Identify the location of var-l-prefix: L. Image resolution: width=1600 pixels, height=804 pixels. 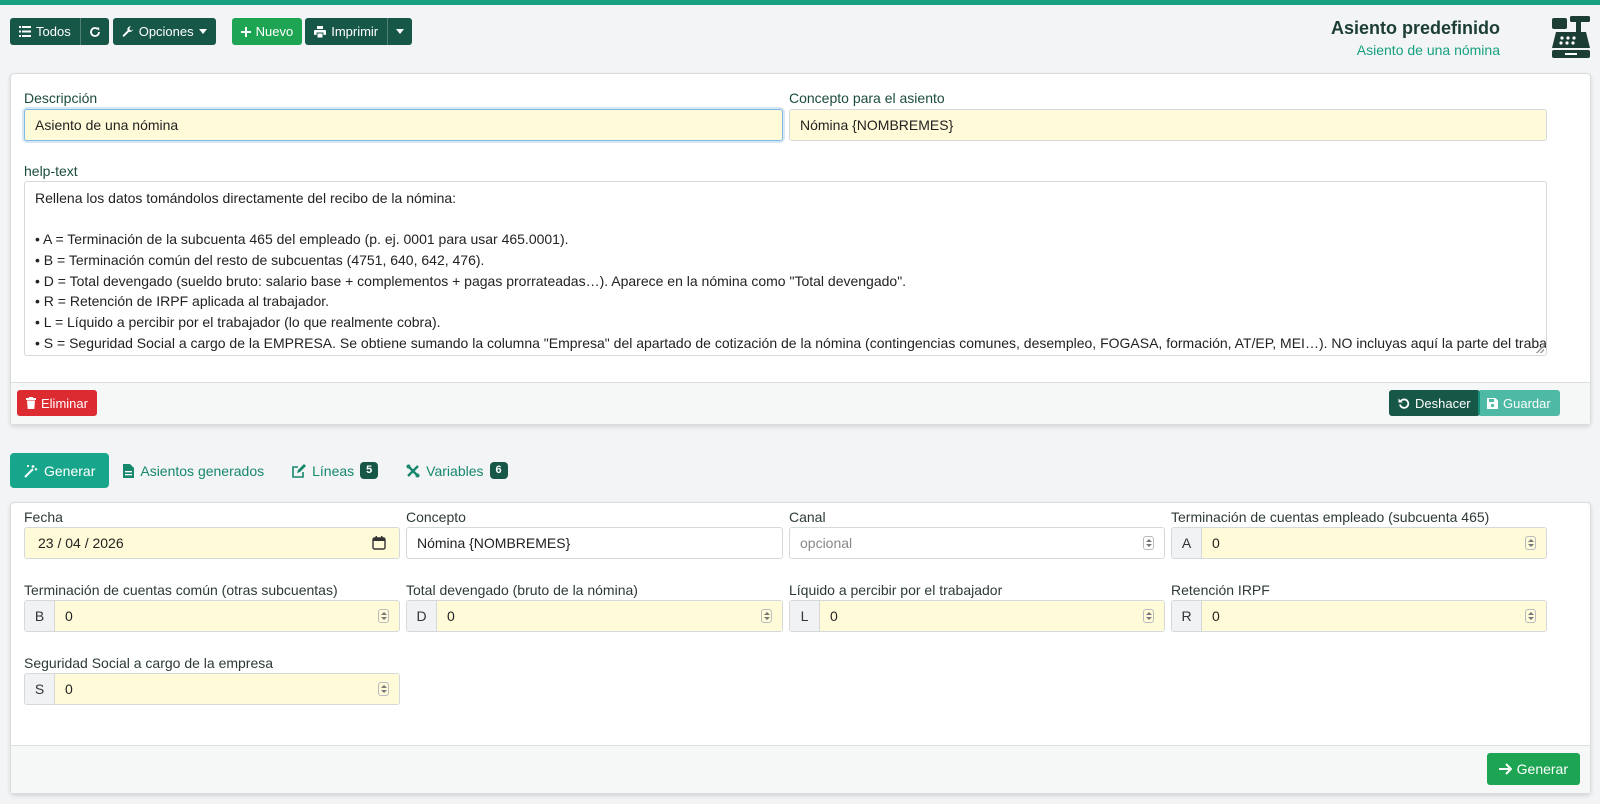
(805, 616).